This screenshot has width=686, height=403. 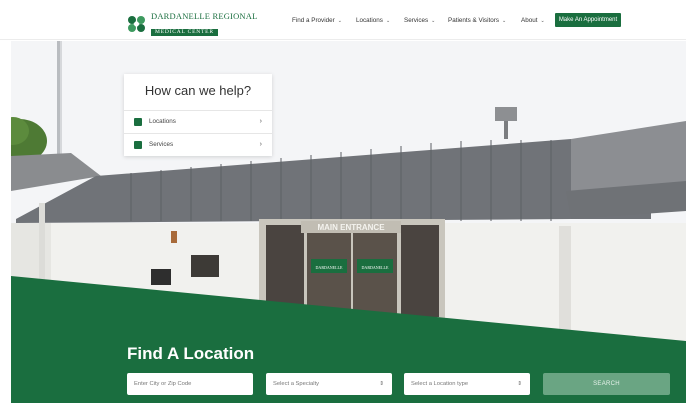 I want to click on specialty-select: Select a Specialty ⇕, so click(x=329, y=384).